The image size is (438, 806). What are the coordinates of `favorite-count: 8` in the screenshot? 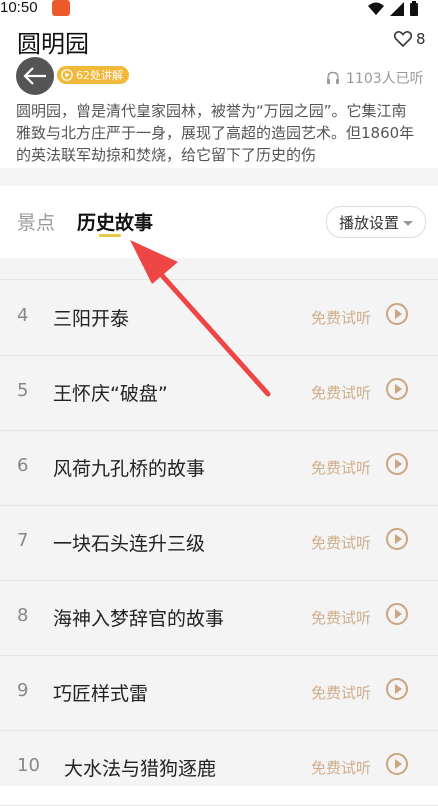 It's located at (421, 39).